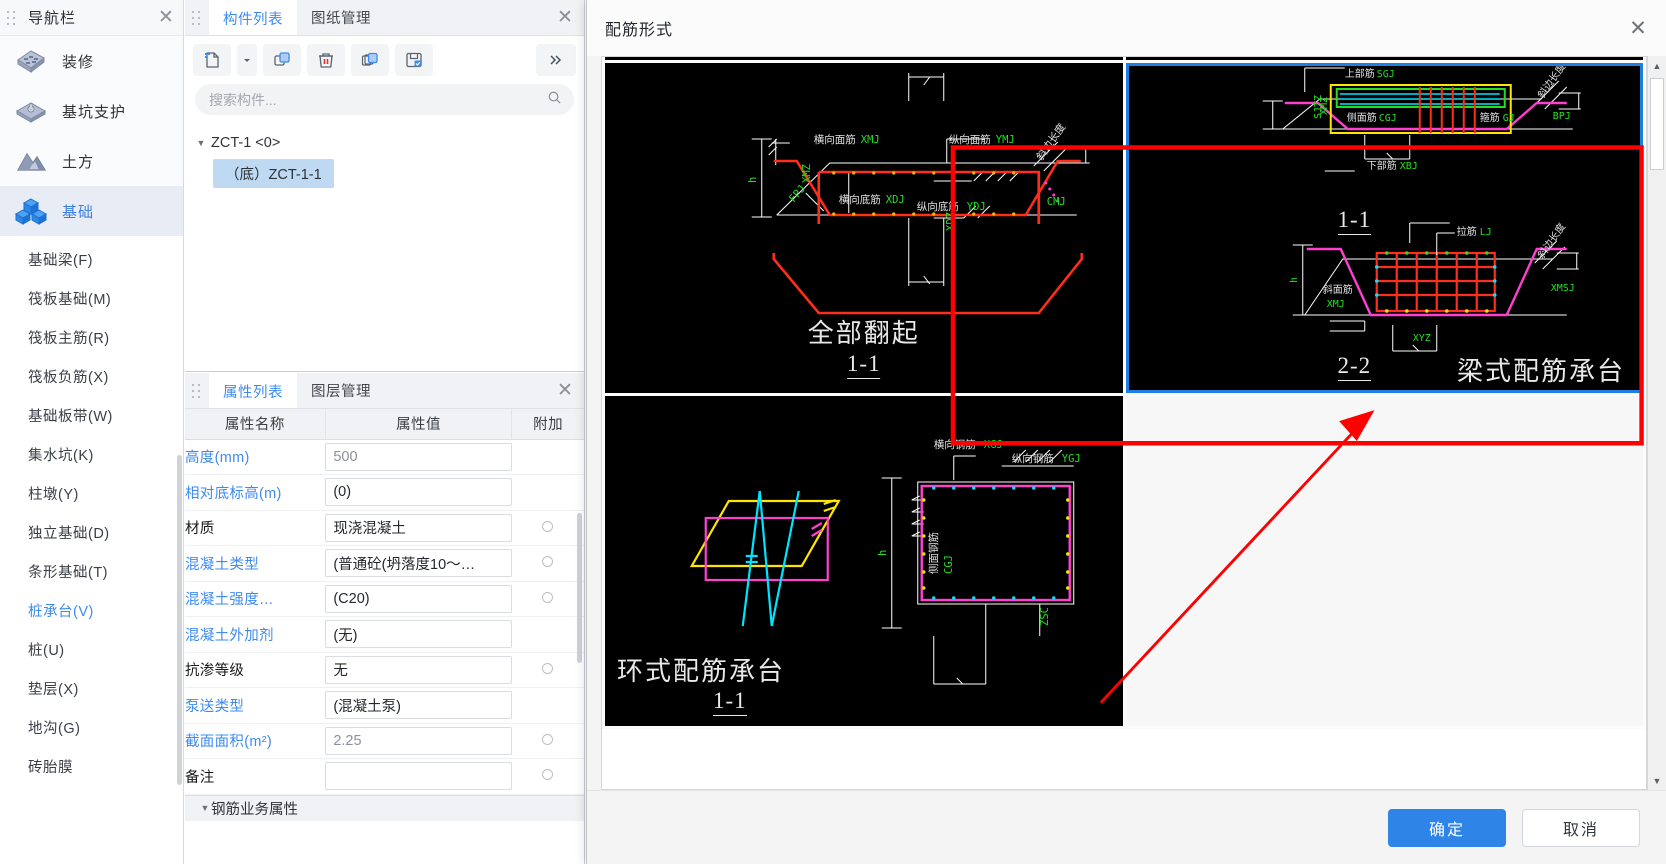  What do you see at coordinates (370, 60) in the screenshot?
I see `duplicate-component-button` at bounding box center [370, 60].